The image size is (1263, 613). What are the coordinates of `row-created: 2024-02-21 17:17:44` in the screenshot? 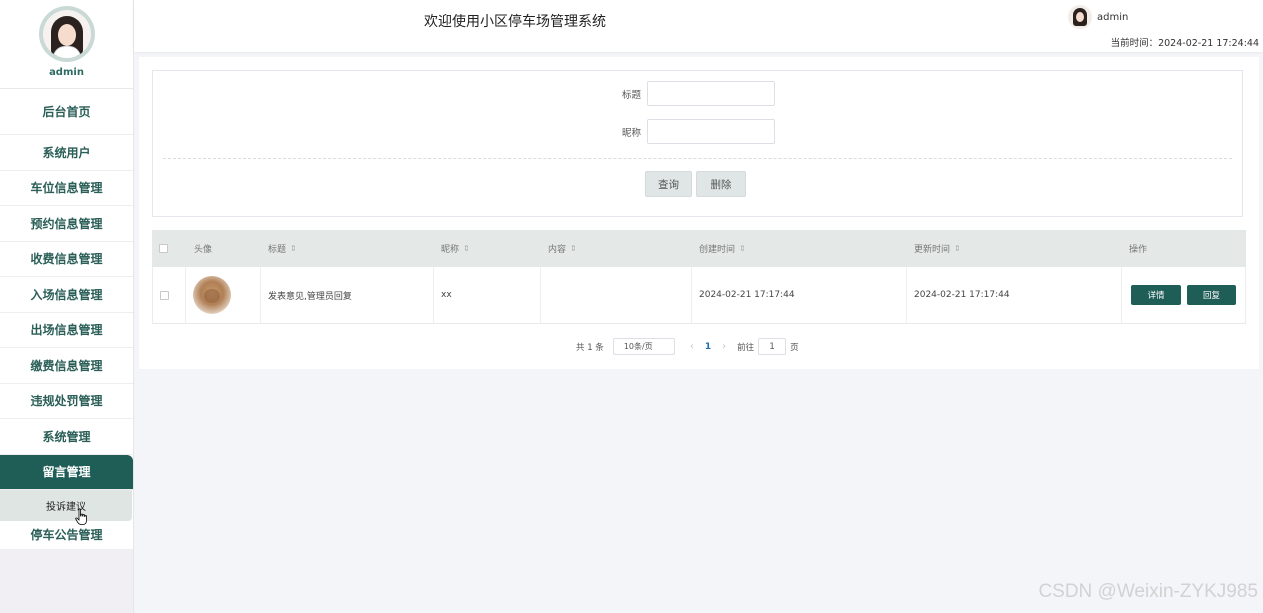 It's located at (799, 295).